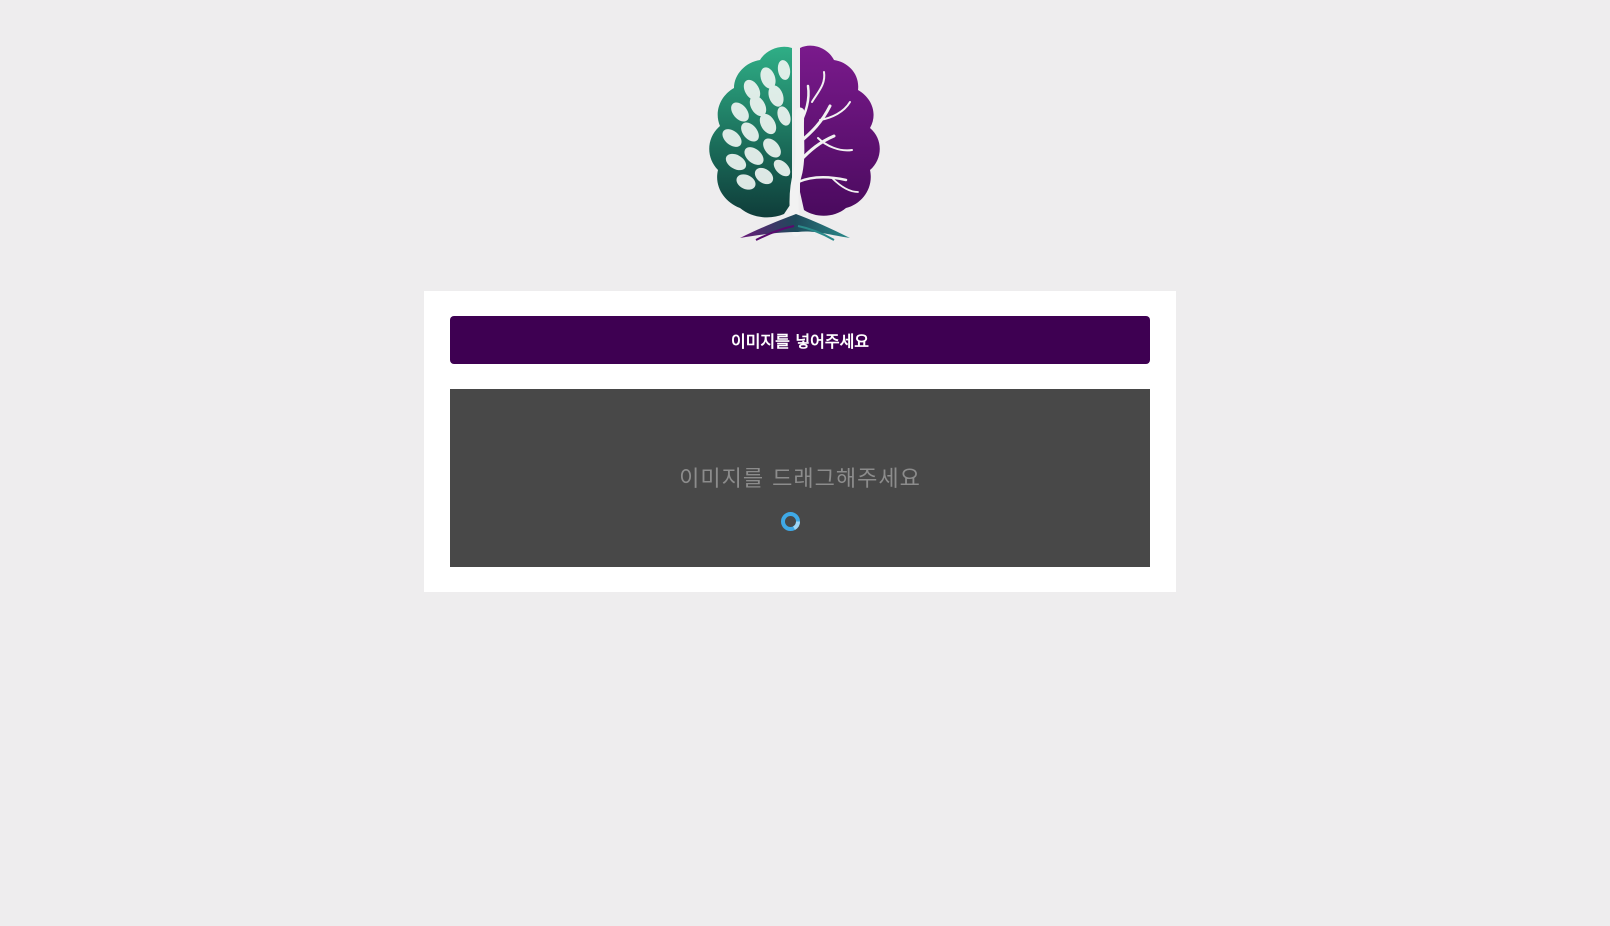 The image size is (1610, 926). I want to click on image-dropzone: 이미지를 드래그해주세요, so click(800, 478).